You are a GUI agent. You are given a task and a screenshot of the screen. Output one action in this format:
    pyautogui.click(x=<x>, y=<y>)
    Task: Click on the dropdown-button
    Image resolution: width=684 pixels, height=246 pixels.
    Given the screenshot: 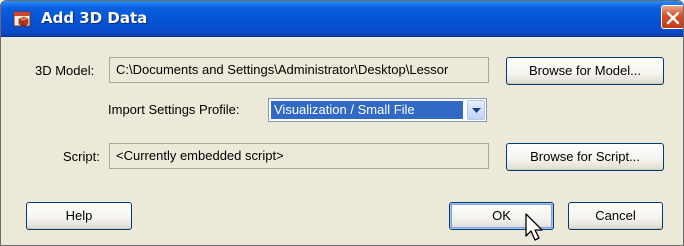 What is the action you would take?
    pyautogui.click(x=476, y=110)
    